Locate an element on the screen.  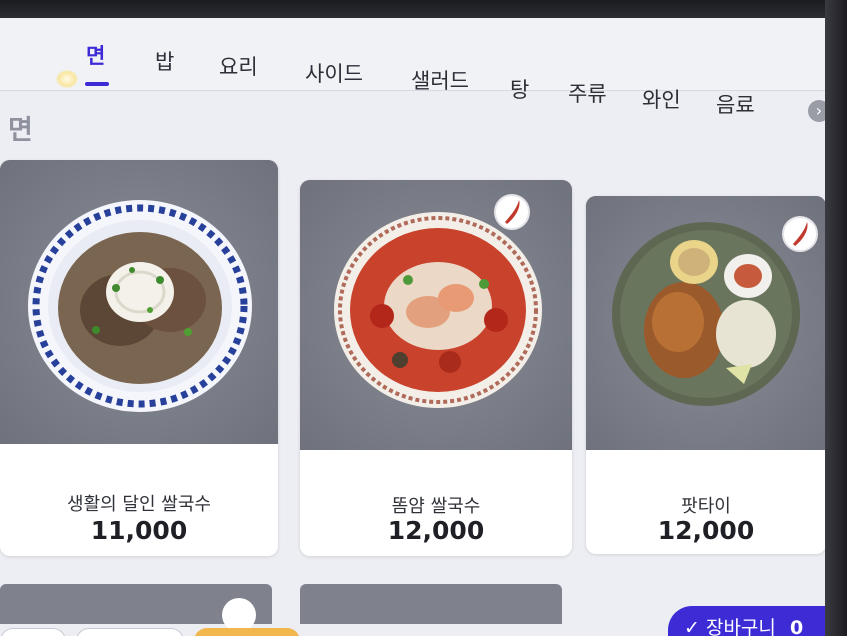
tomyum-bowl-image is located at coordinates (436, 315).